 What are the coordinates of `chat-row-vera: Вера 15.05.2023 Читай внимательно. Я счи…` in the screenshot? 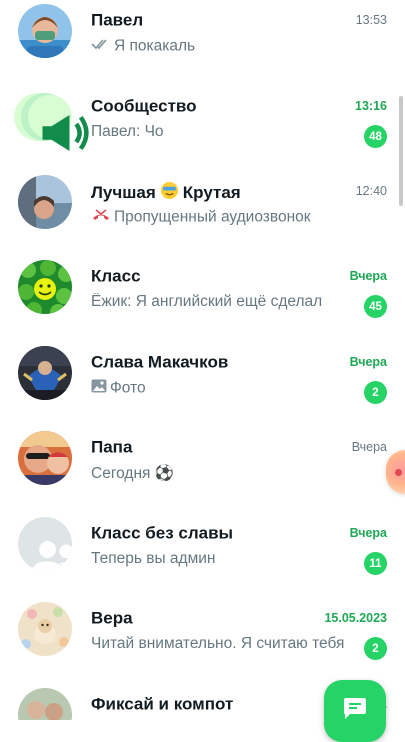 It's located at (202, 645).